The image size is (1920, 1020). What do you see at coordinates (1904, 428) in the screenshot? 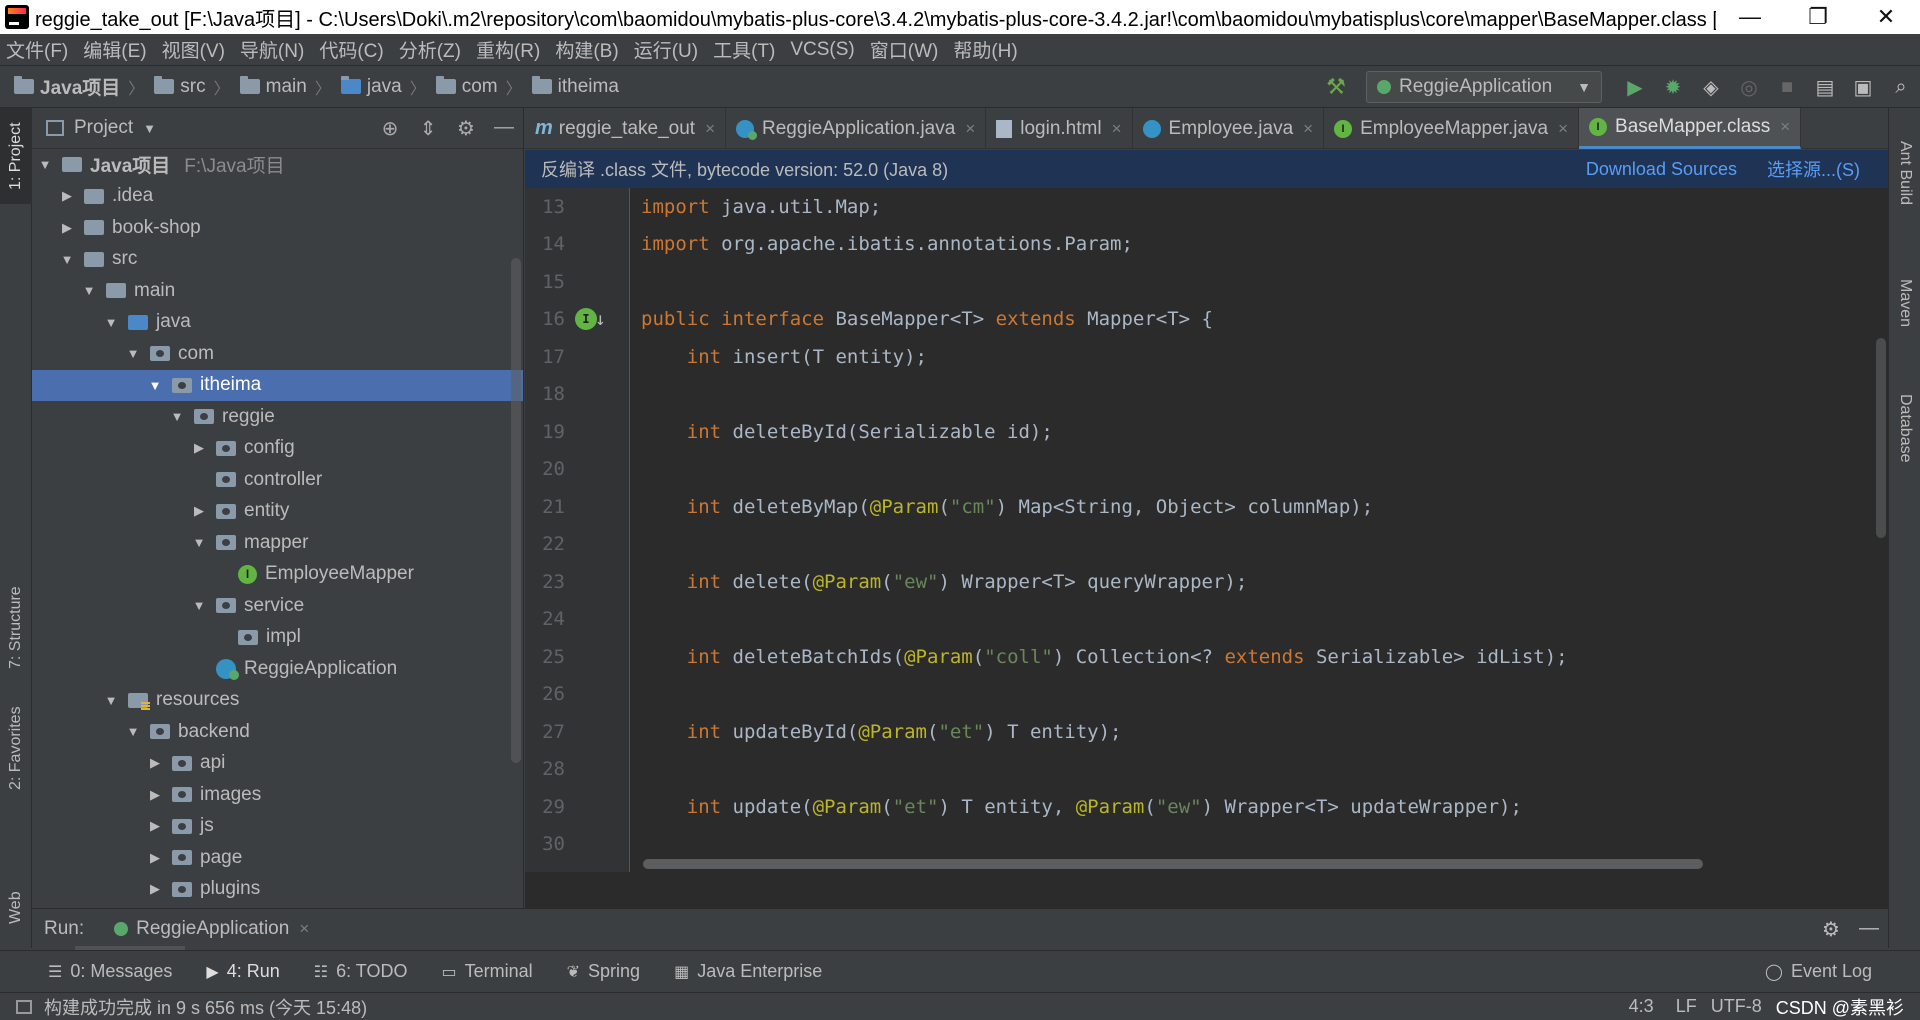
I see `tool-window-database: Database` at bounding box center [1904, 428].